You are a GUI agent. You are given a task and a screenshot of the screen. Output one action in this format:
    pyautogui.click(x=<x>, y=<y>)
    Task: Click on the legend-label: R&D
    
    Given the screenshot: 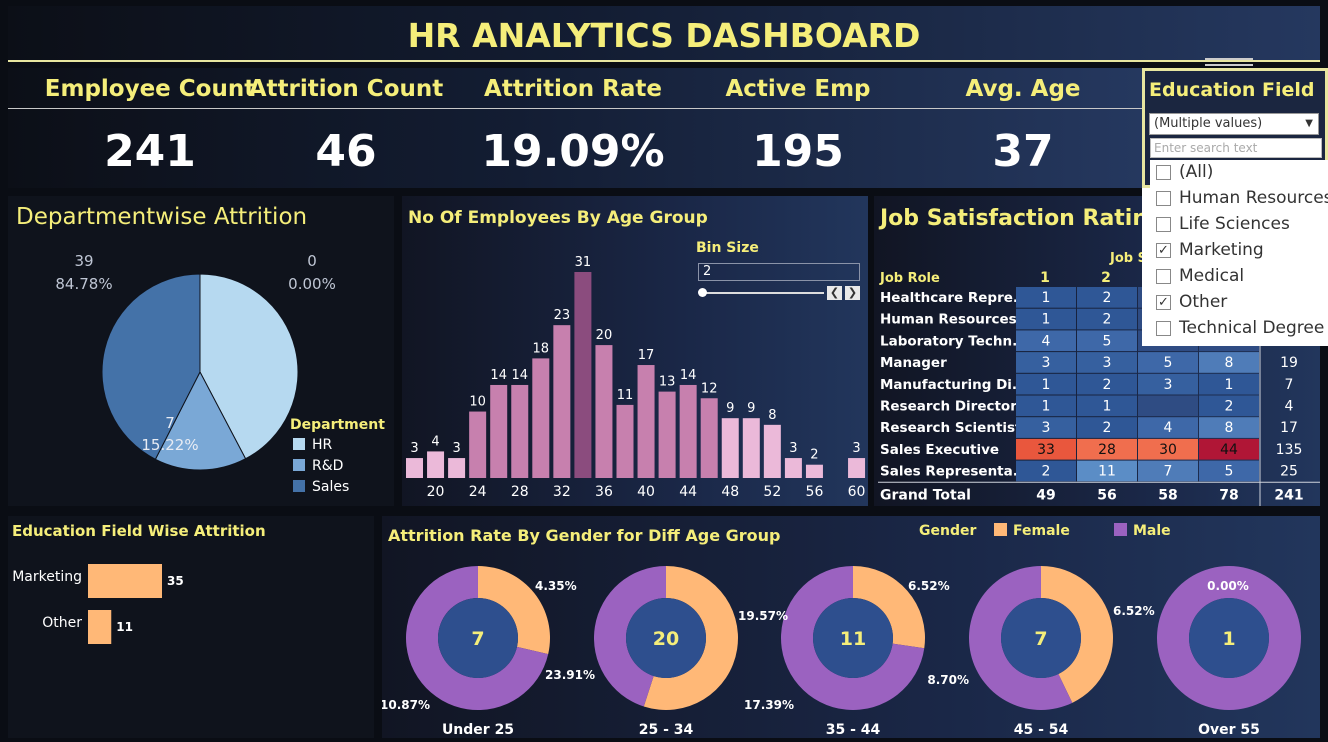 What is the action you would take?
    pyautogui.click(x=327, y=466)
    